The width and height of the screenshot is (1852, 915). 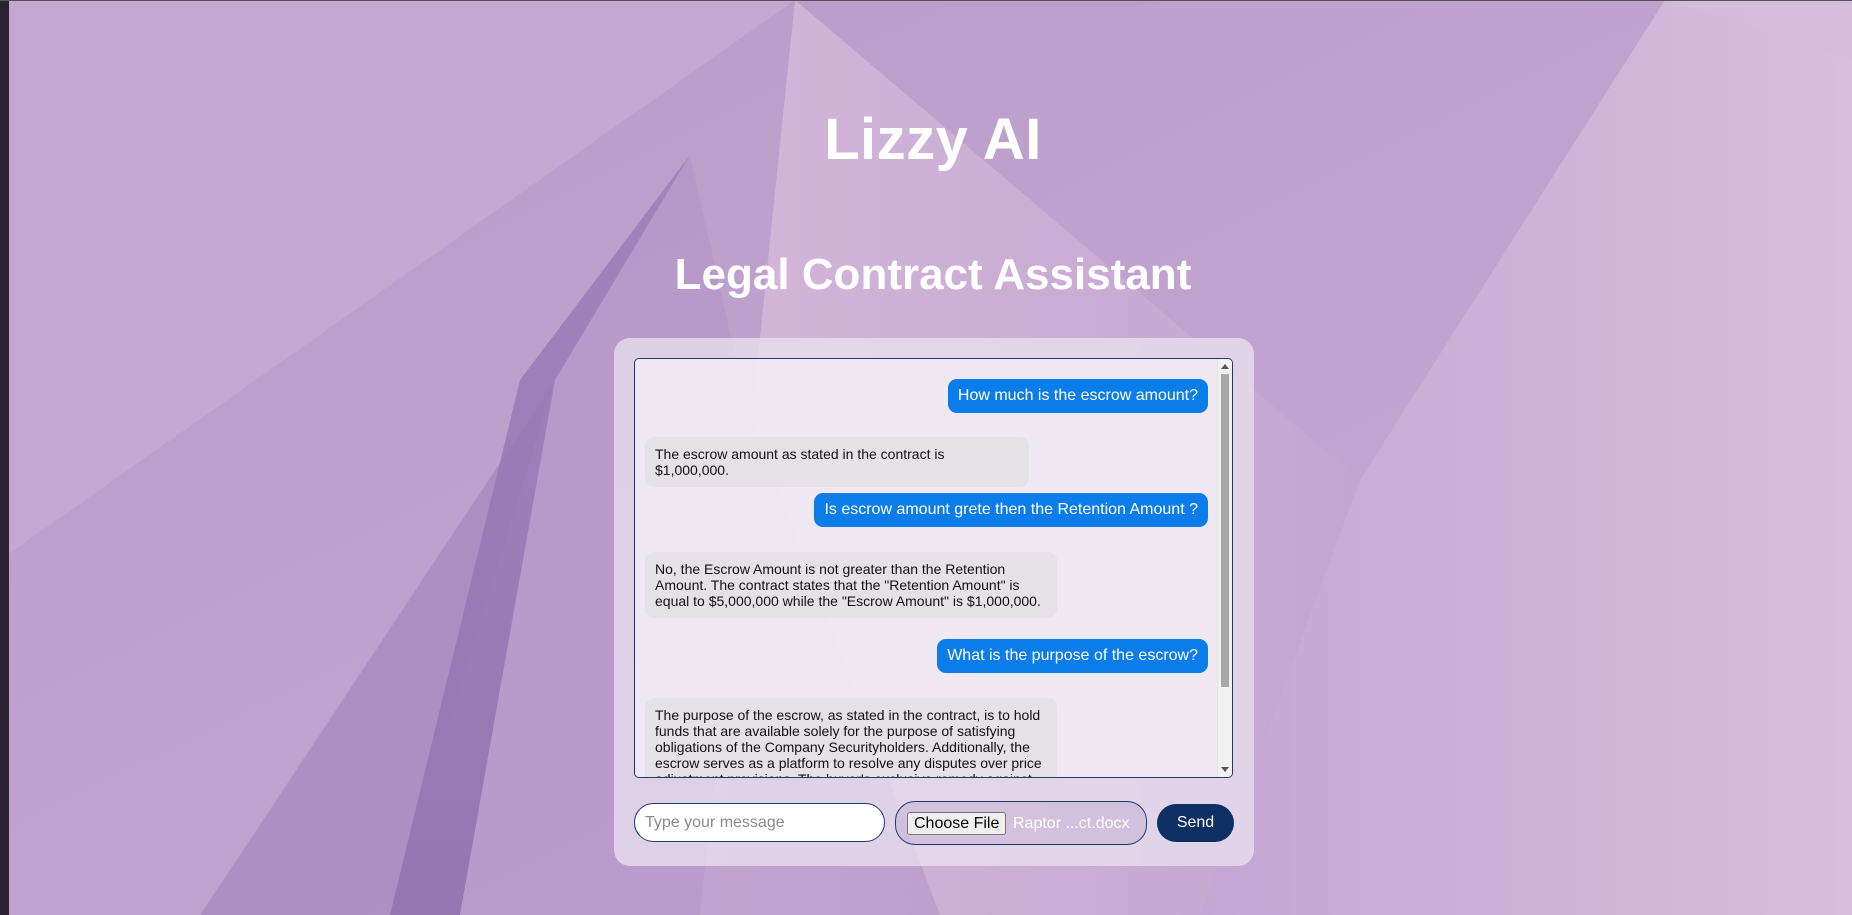 What do you see at coordinates (1072, 656) in the screenshot?
I see `user-message: What is the purpose of the escrow?` at bounding box center [1072, 656].